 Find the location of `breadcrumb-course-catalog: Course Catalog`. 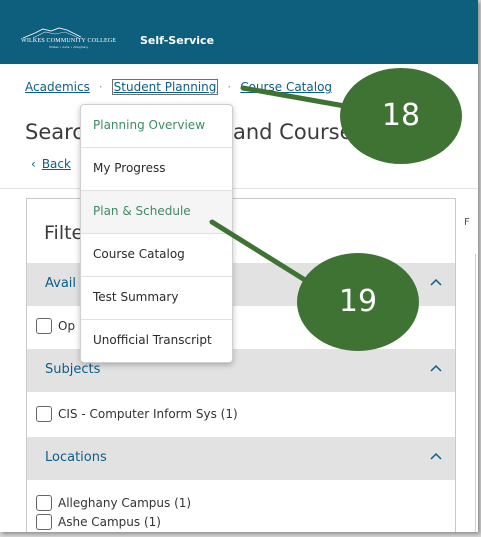

breadcrumb-course-catalog: Course Catalog is located at coordinates (286, 87).